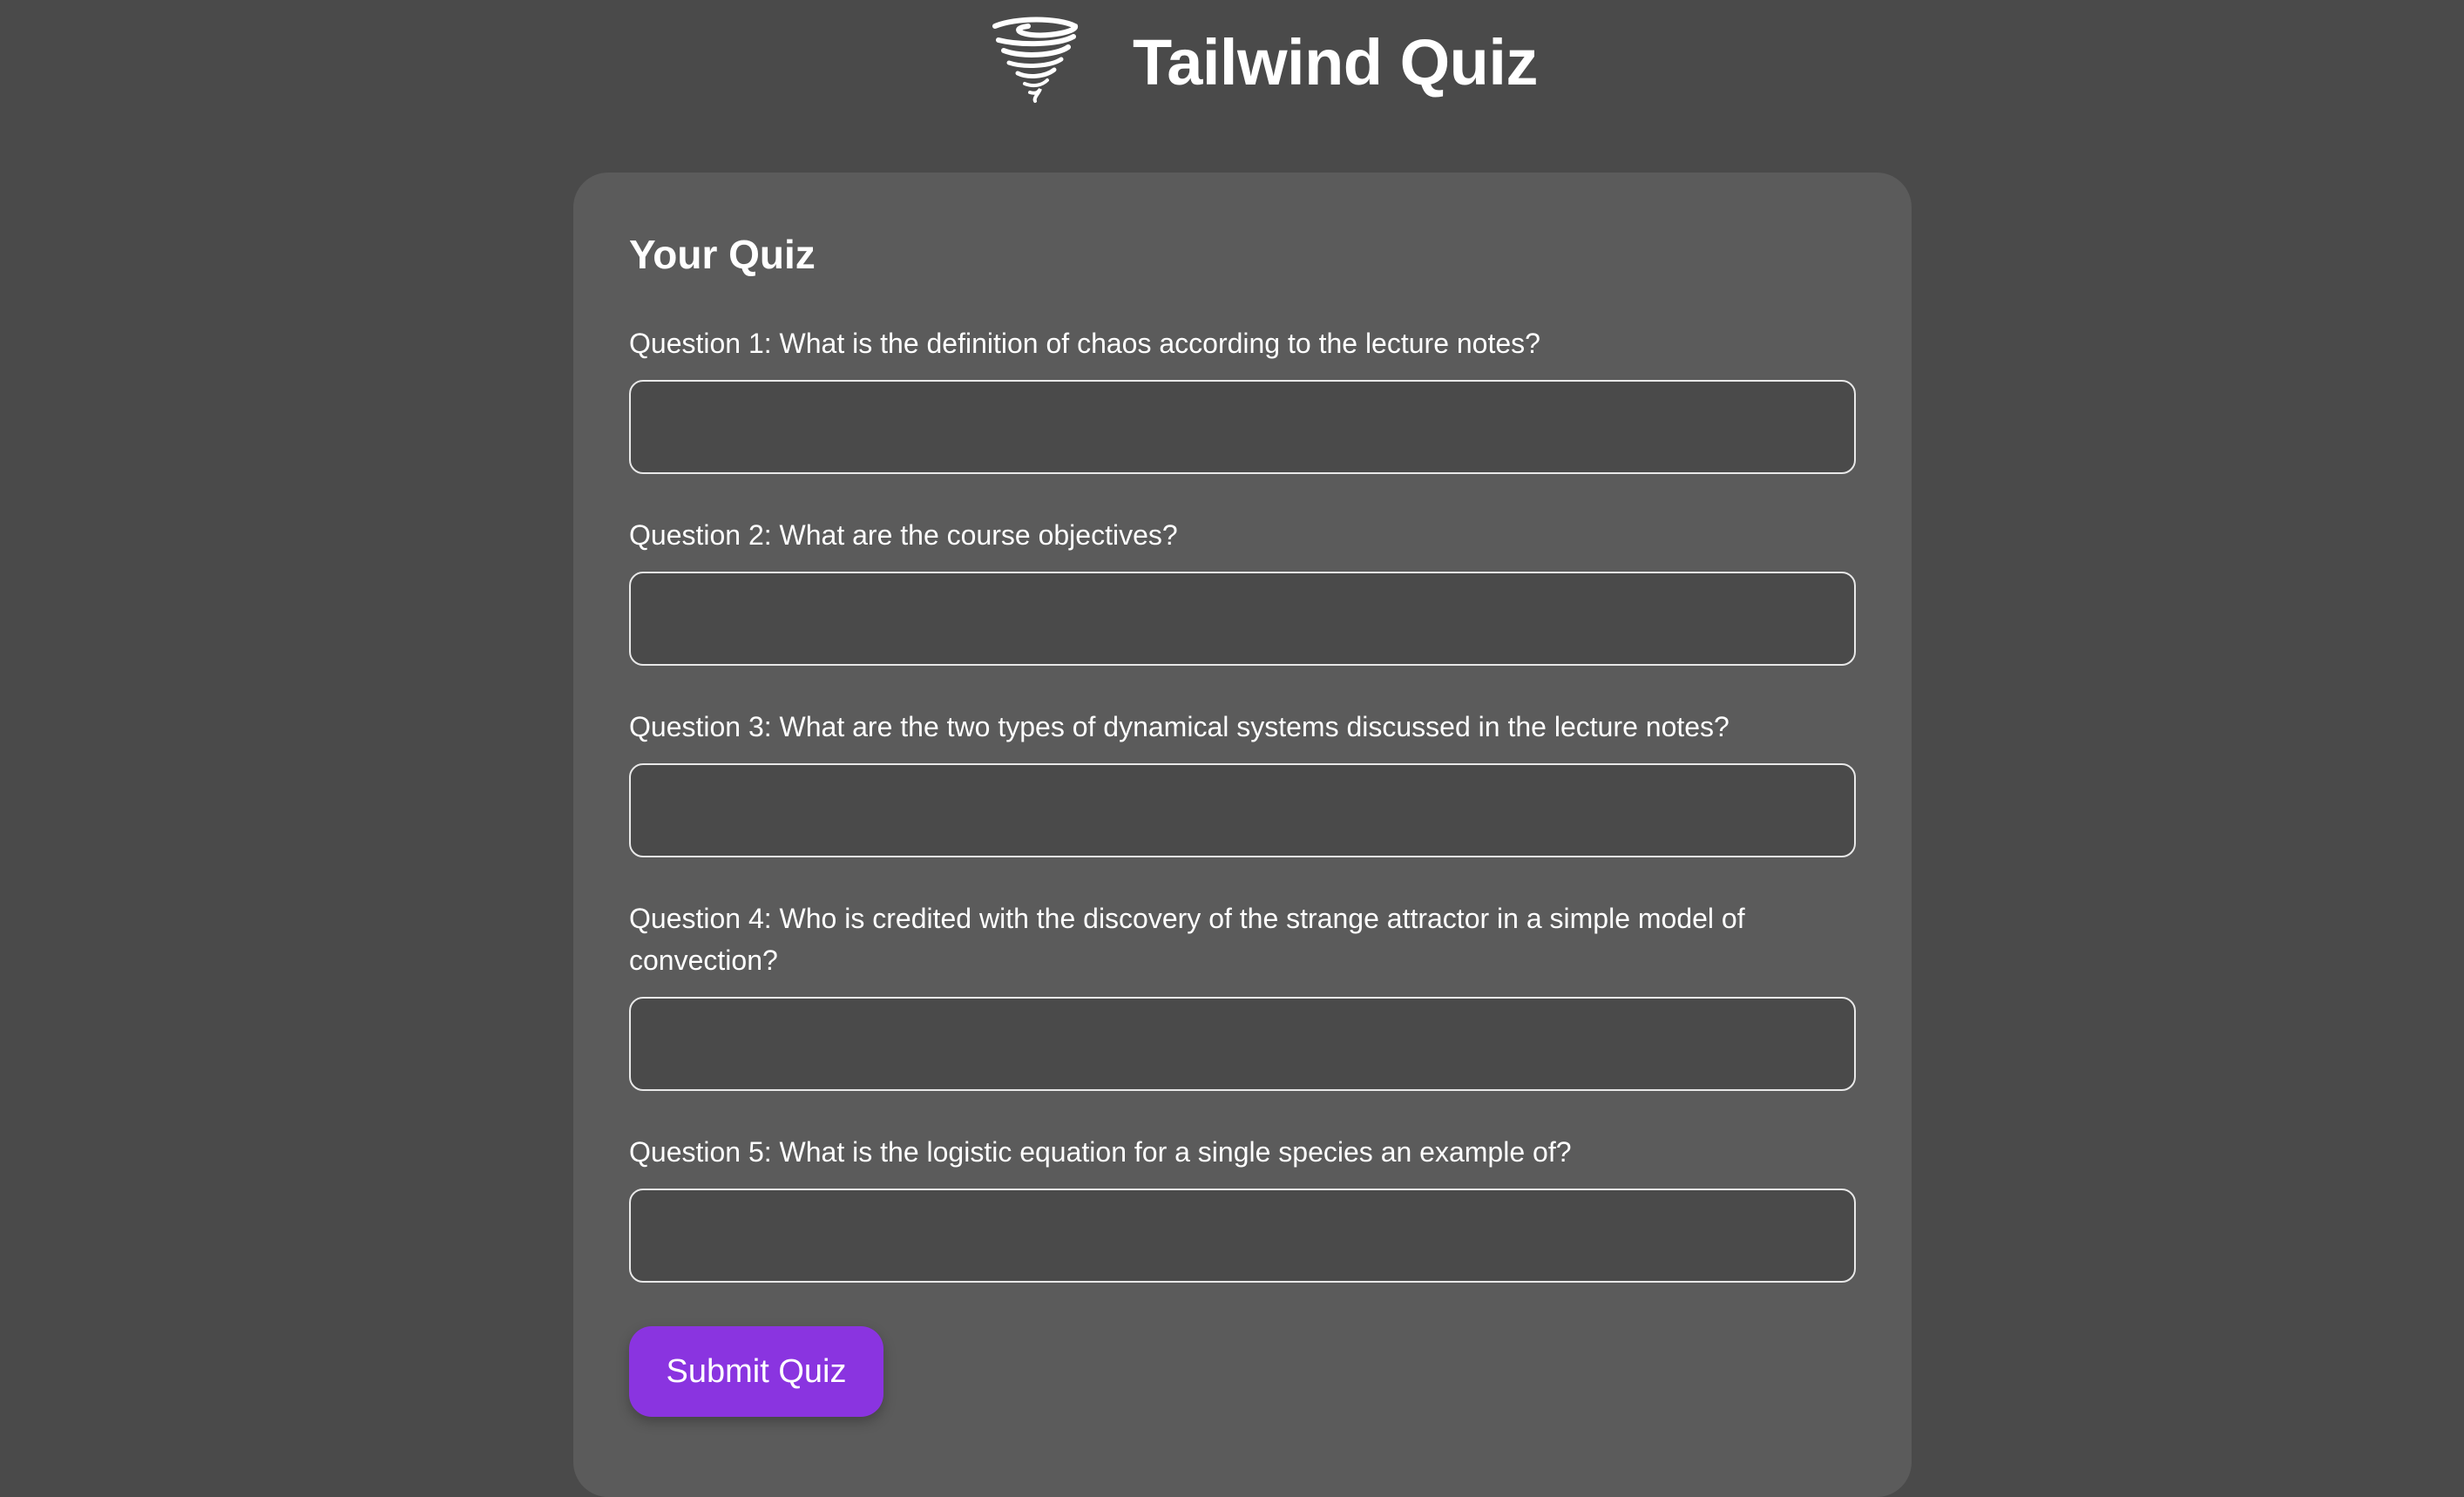  I want to click on question-3-answer-input, so click(1242, 810).